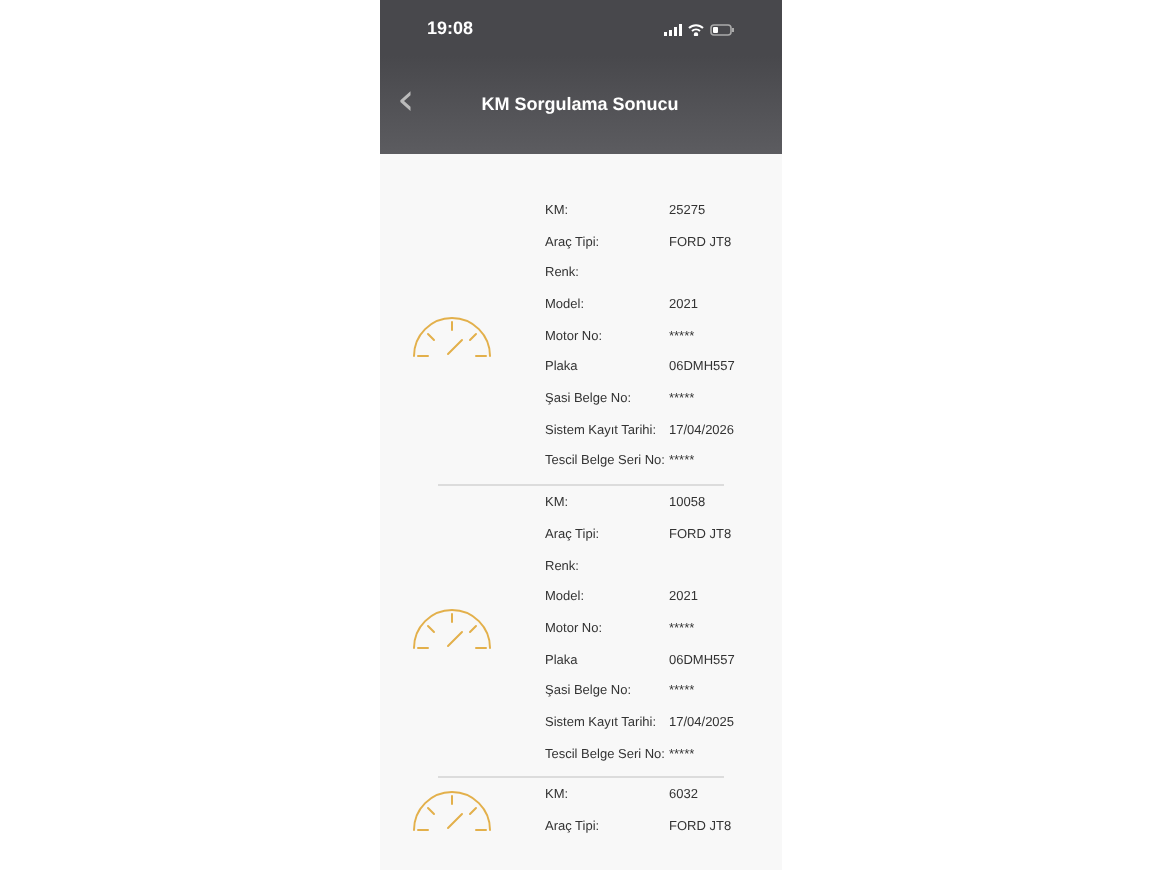 The height and width of the screenshot is (870, 1160). What do you see at coordinates (695, 30) in the screenshot?
I see `wifi-icon` at bounding box center [695, 30].